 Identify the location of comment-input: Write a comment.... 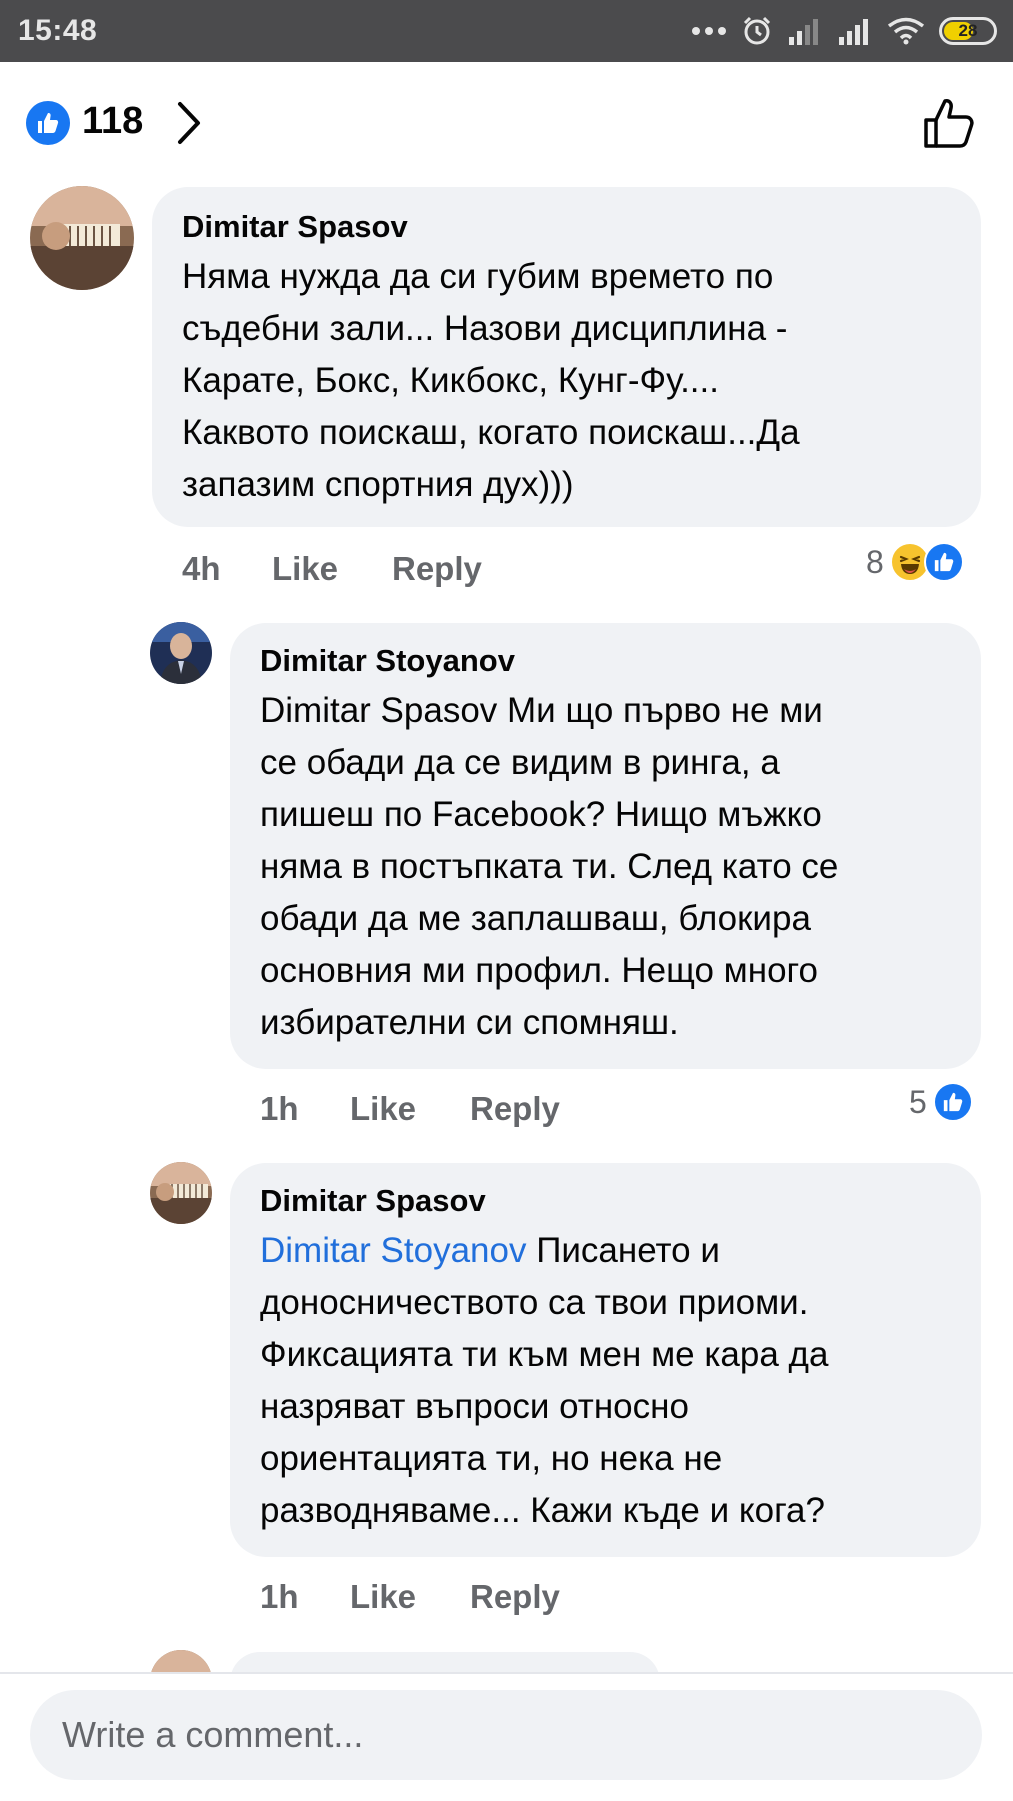
(212, 1735).